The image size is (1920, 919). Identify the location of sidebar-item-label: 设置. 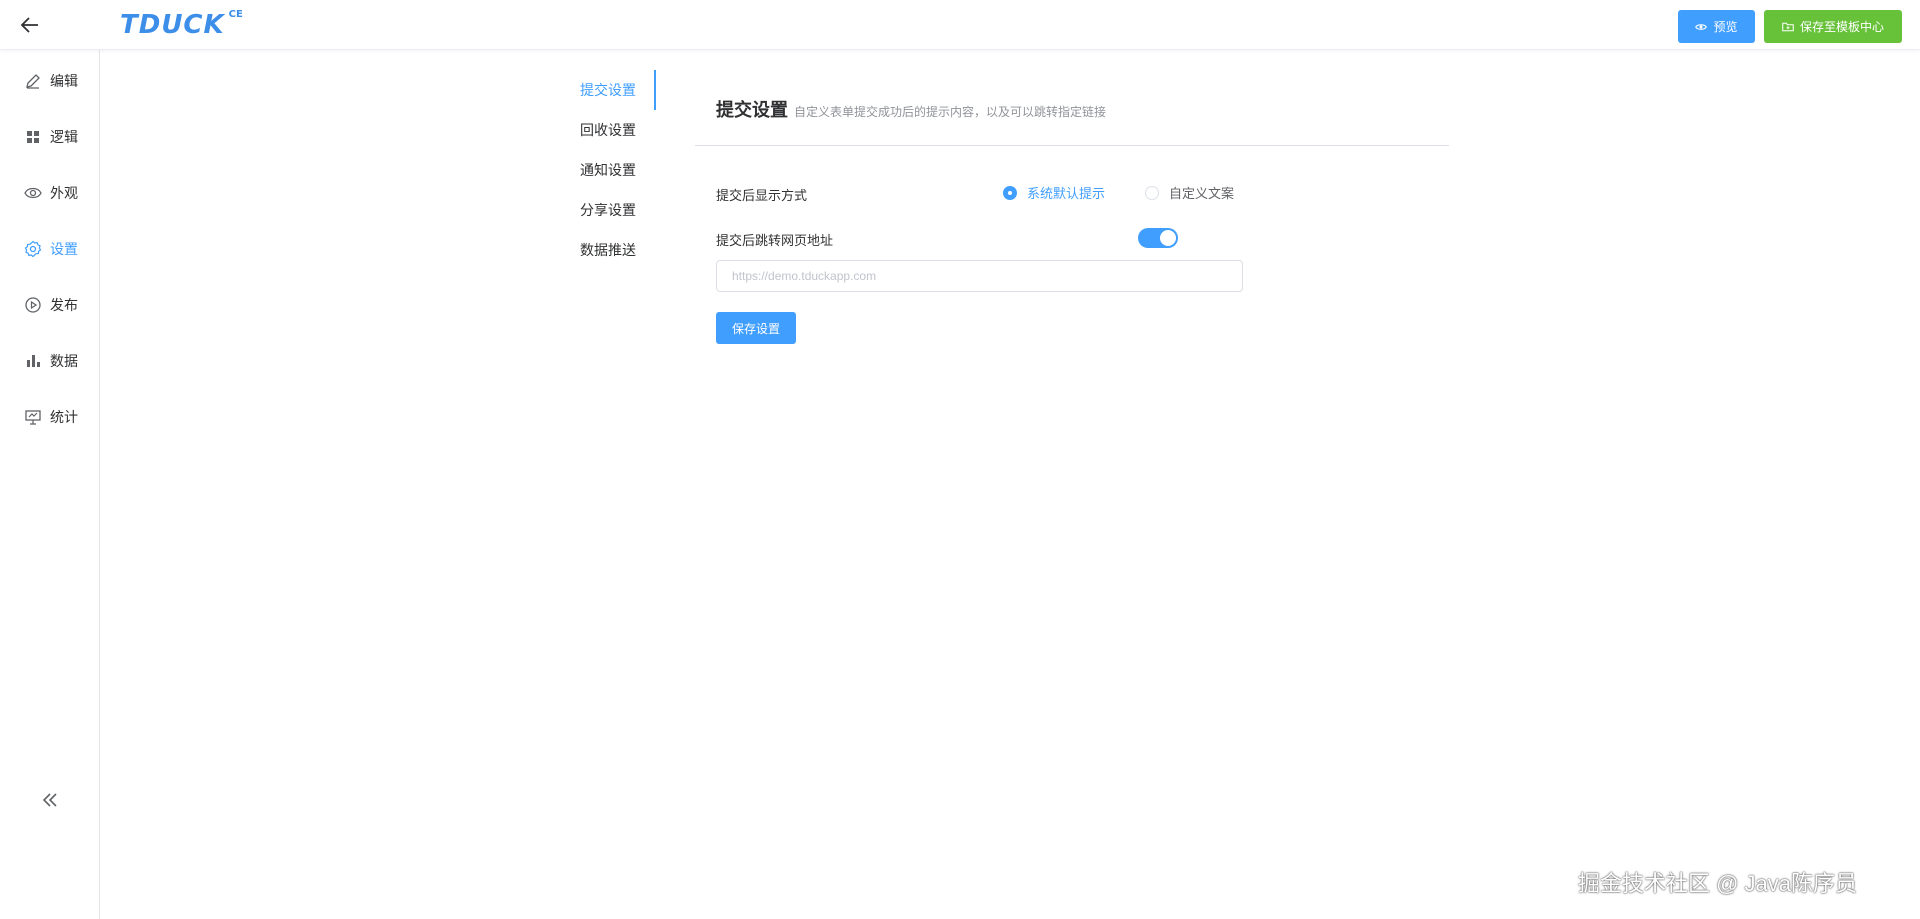
(64, 250).